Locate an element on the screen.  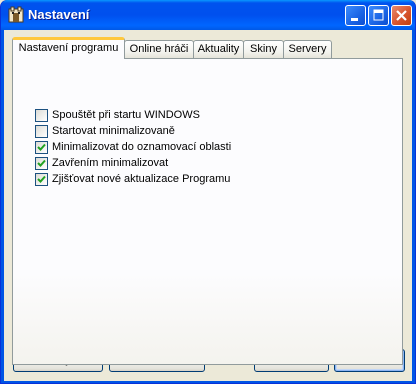
option-label: Zavřením minimalizovat is located at coordinates (110, 163).